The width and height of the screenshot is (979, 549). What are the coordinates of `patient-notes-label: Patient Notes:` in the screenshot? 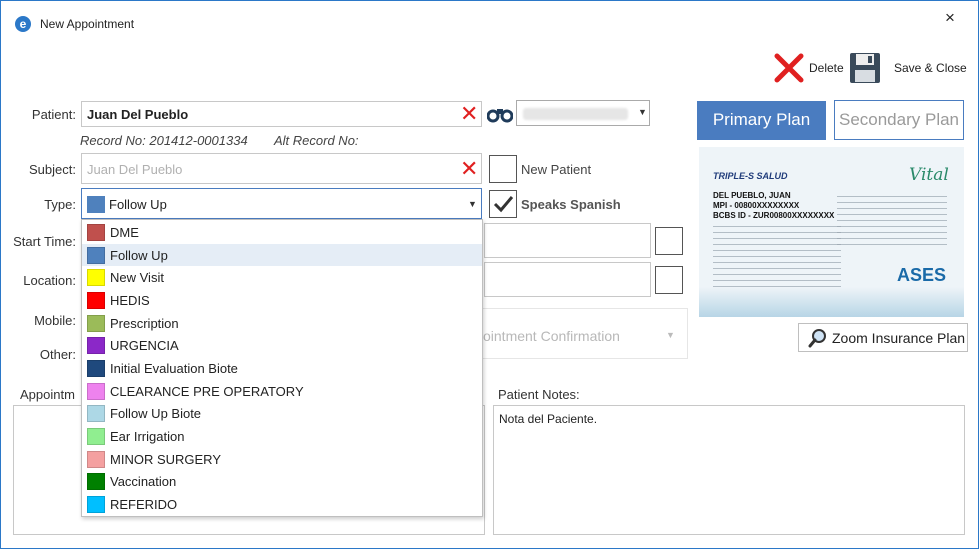 It's located at (539, 394).